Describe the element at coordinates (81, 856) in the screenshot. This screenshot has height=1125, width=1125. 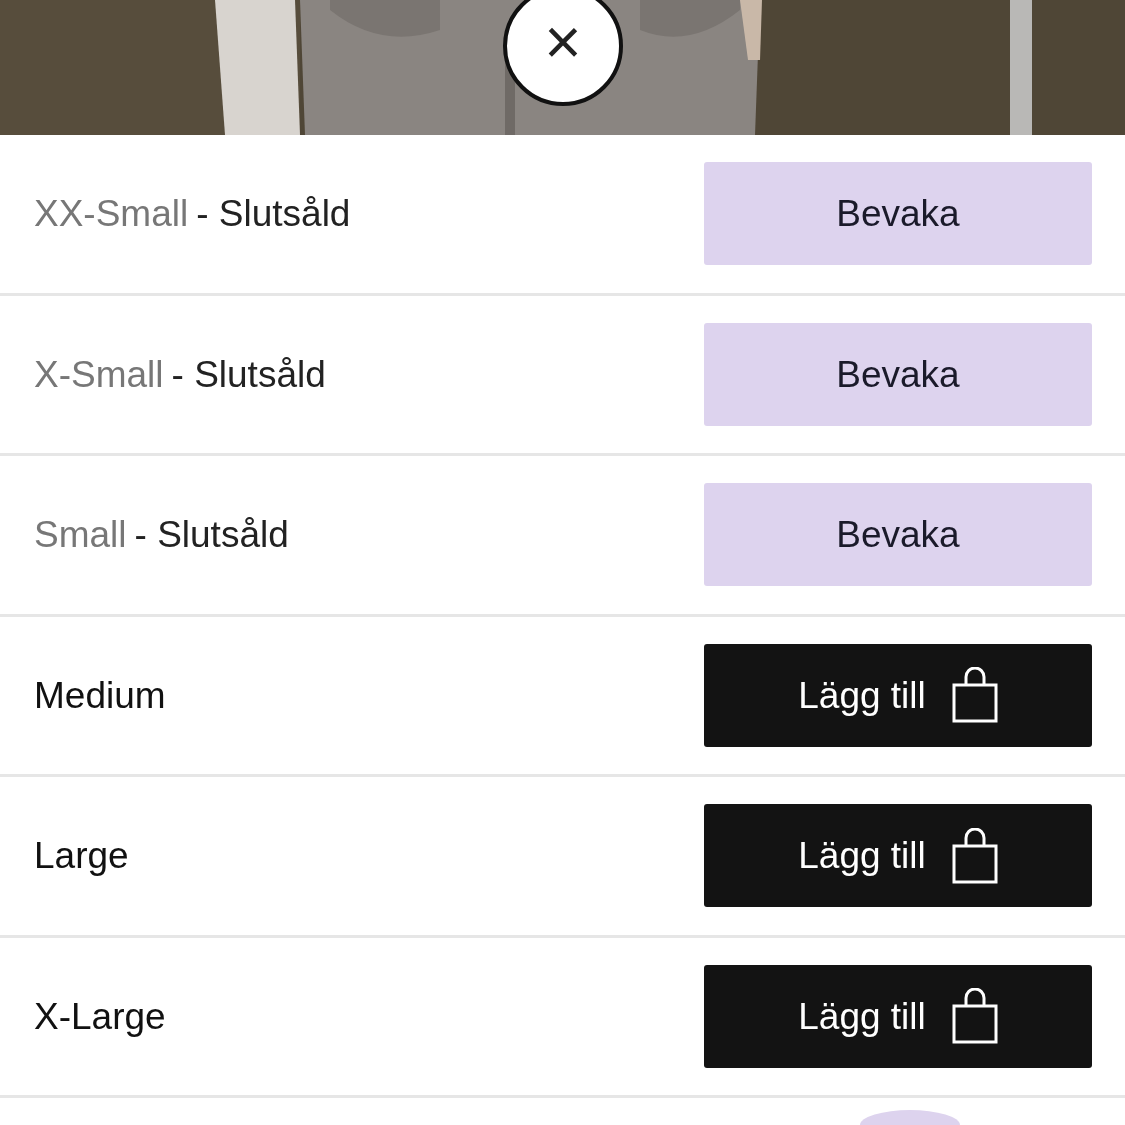
I see `size-label: Large` at that location.